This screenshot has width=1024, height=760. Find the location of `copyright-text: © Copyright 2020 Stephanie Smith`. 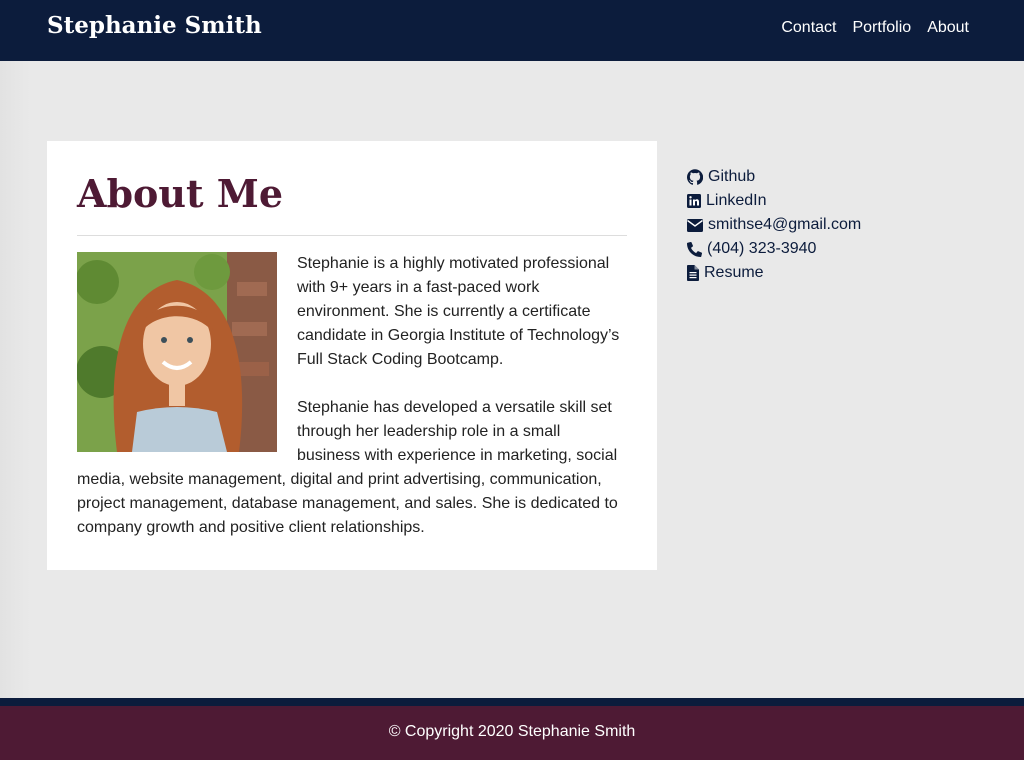

copyright-text: © Copyright 2020 Stephanie Smith is located at coordinates (512, 731).